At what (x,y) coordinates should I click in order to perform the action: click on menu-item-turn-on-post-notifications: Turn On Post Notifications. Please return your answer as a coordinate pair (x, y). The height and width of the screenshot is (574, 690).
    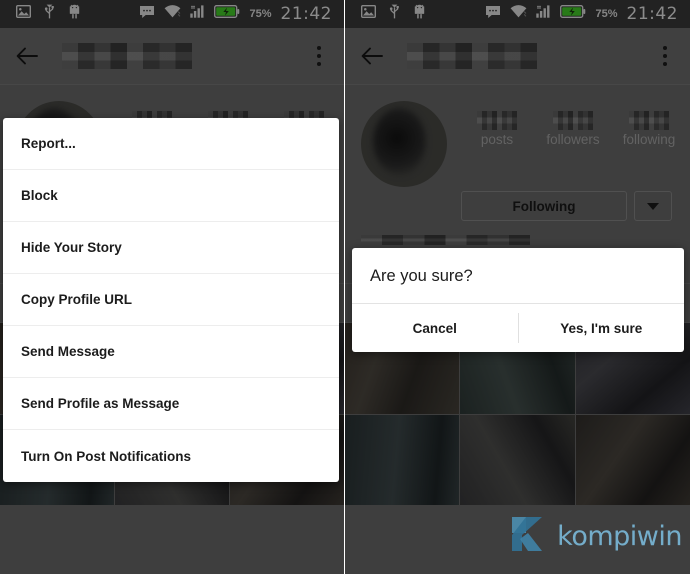
    Looking at the image, I should click on (171, 456).